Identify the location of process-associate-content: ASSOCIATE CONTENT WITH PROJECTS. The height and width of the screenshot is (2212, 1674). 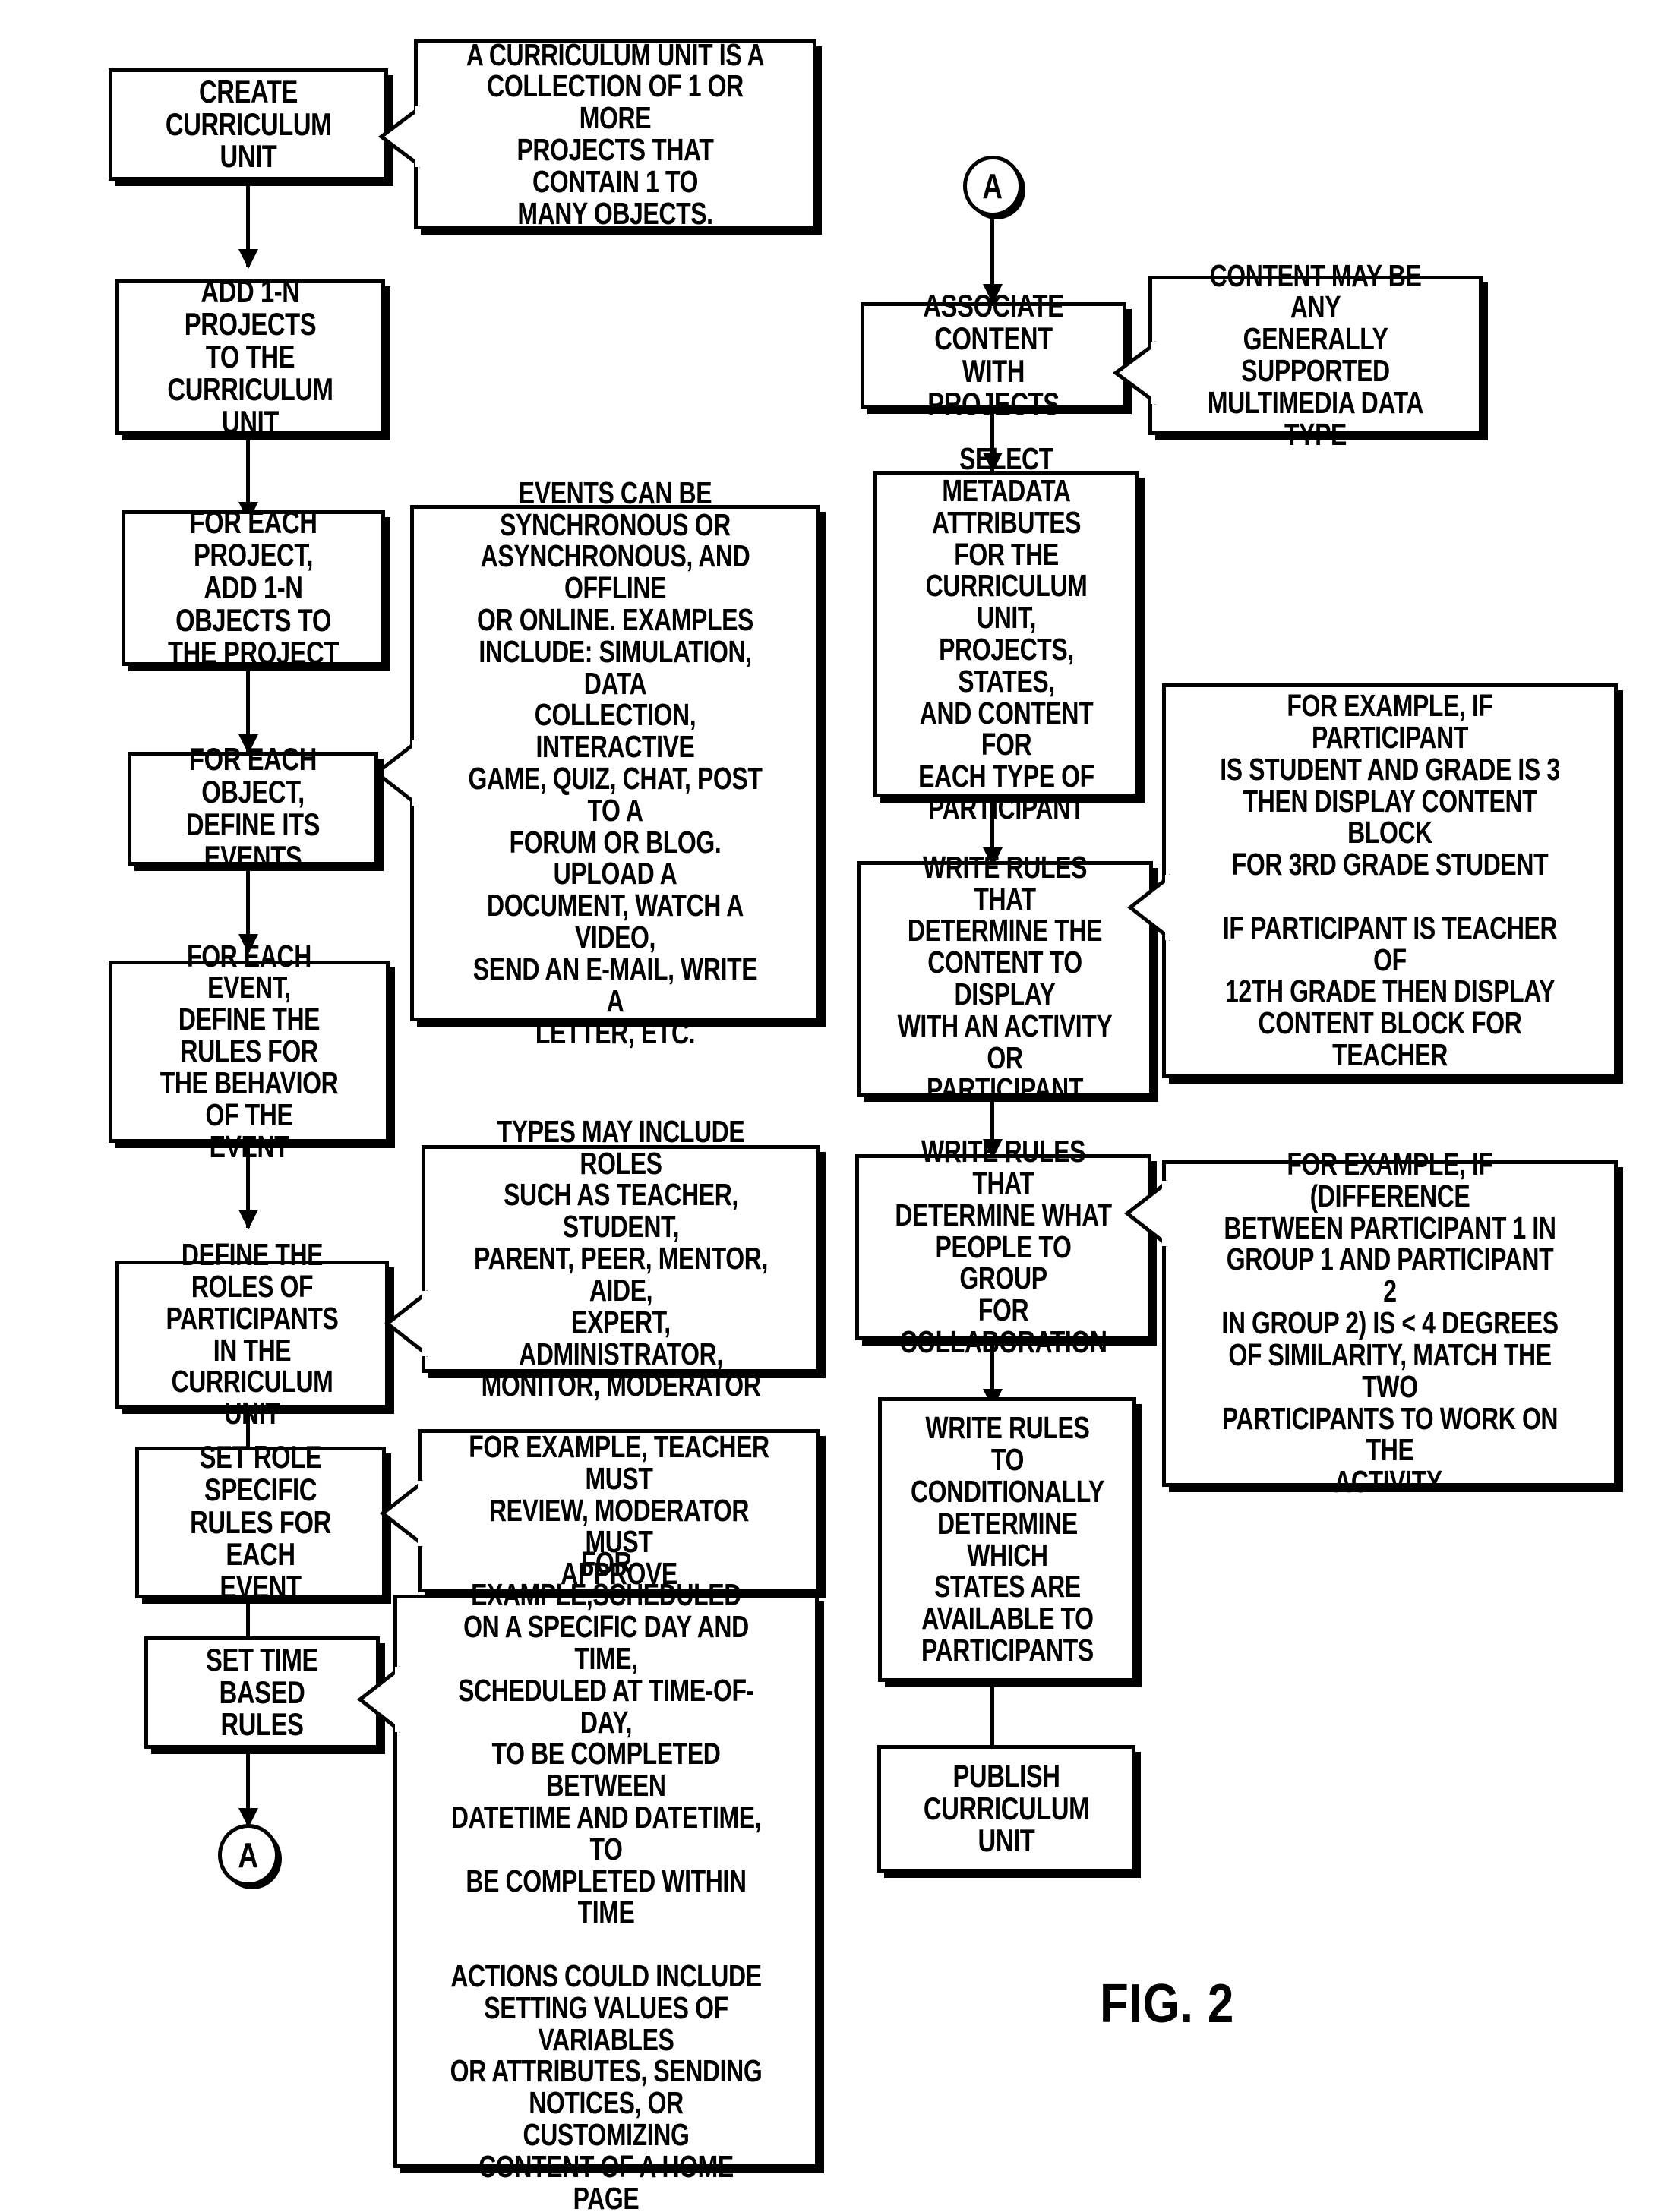
(993, 354).